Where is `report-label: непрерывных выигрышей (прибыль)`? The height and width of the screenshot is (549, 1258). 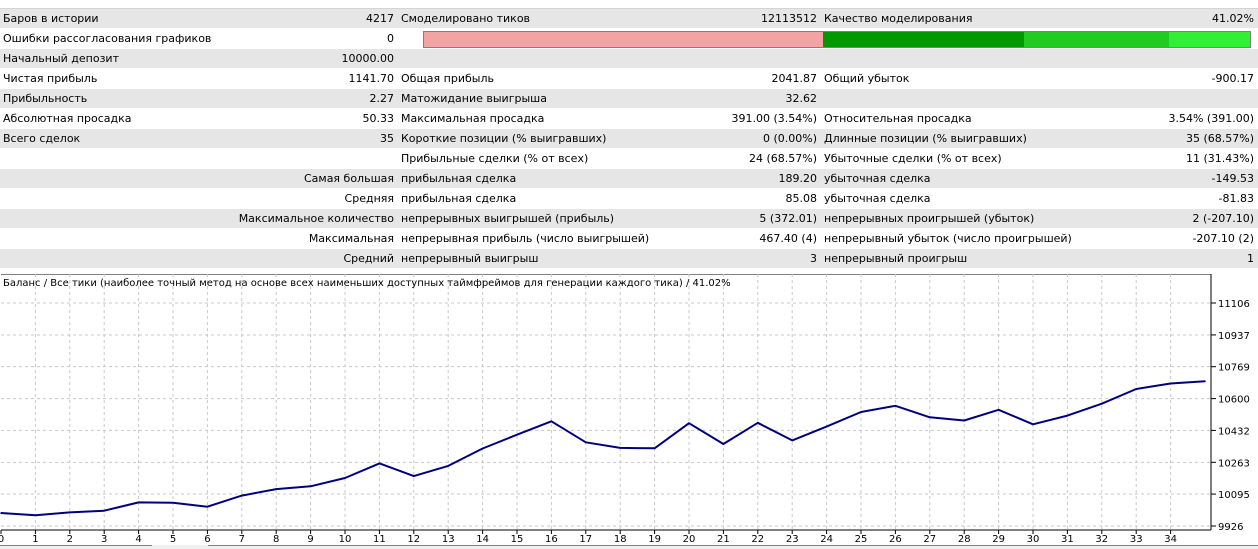
report-label: непрерывных выигрышей (прибыль) is located at coordinates (508, 218).